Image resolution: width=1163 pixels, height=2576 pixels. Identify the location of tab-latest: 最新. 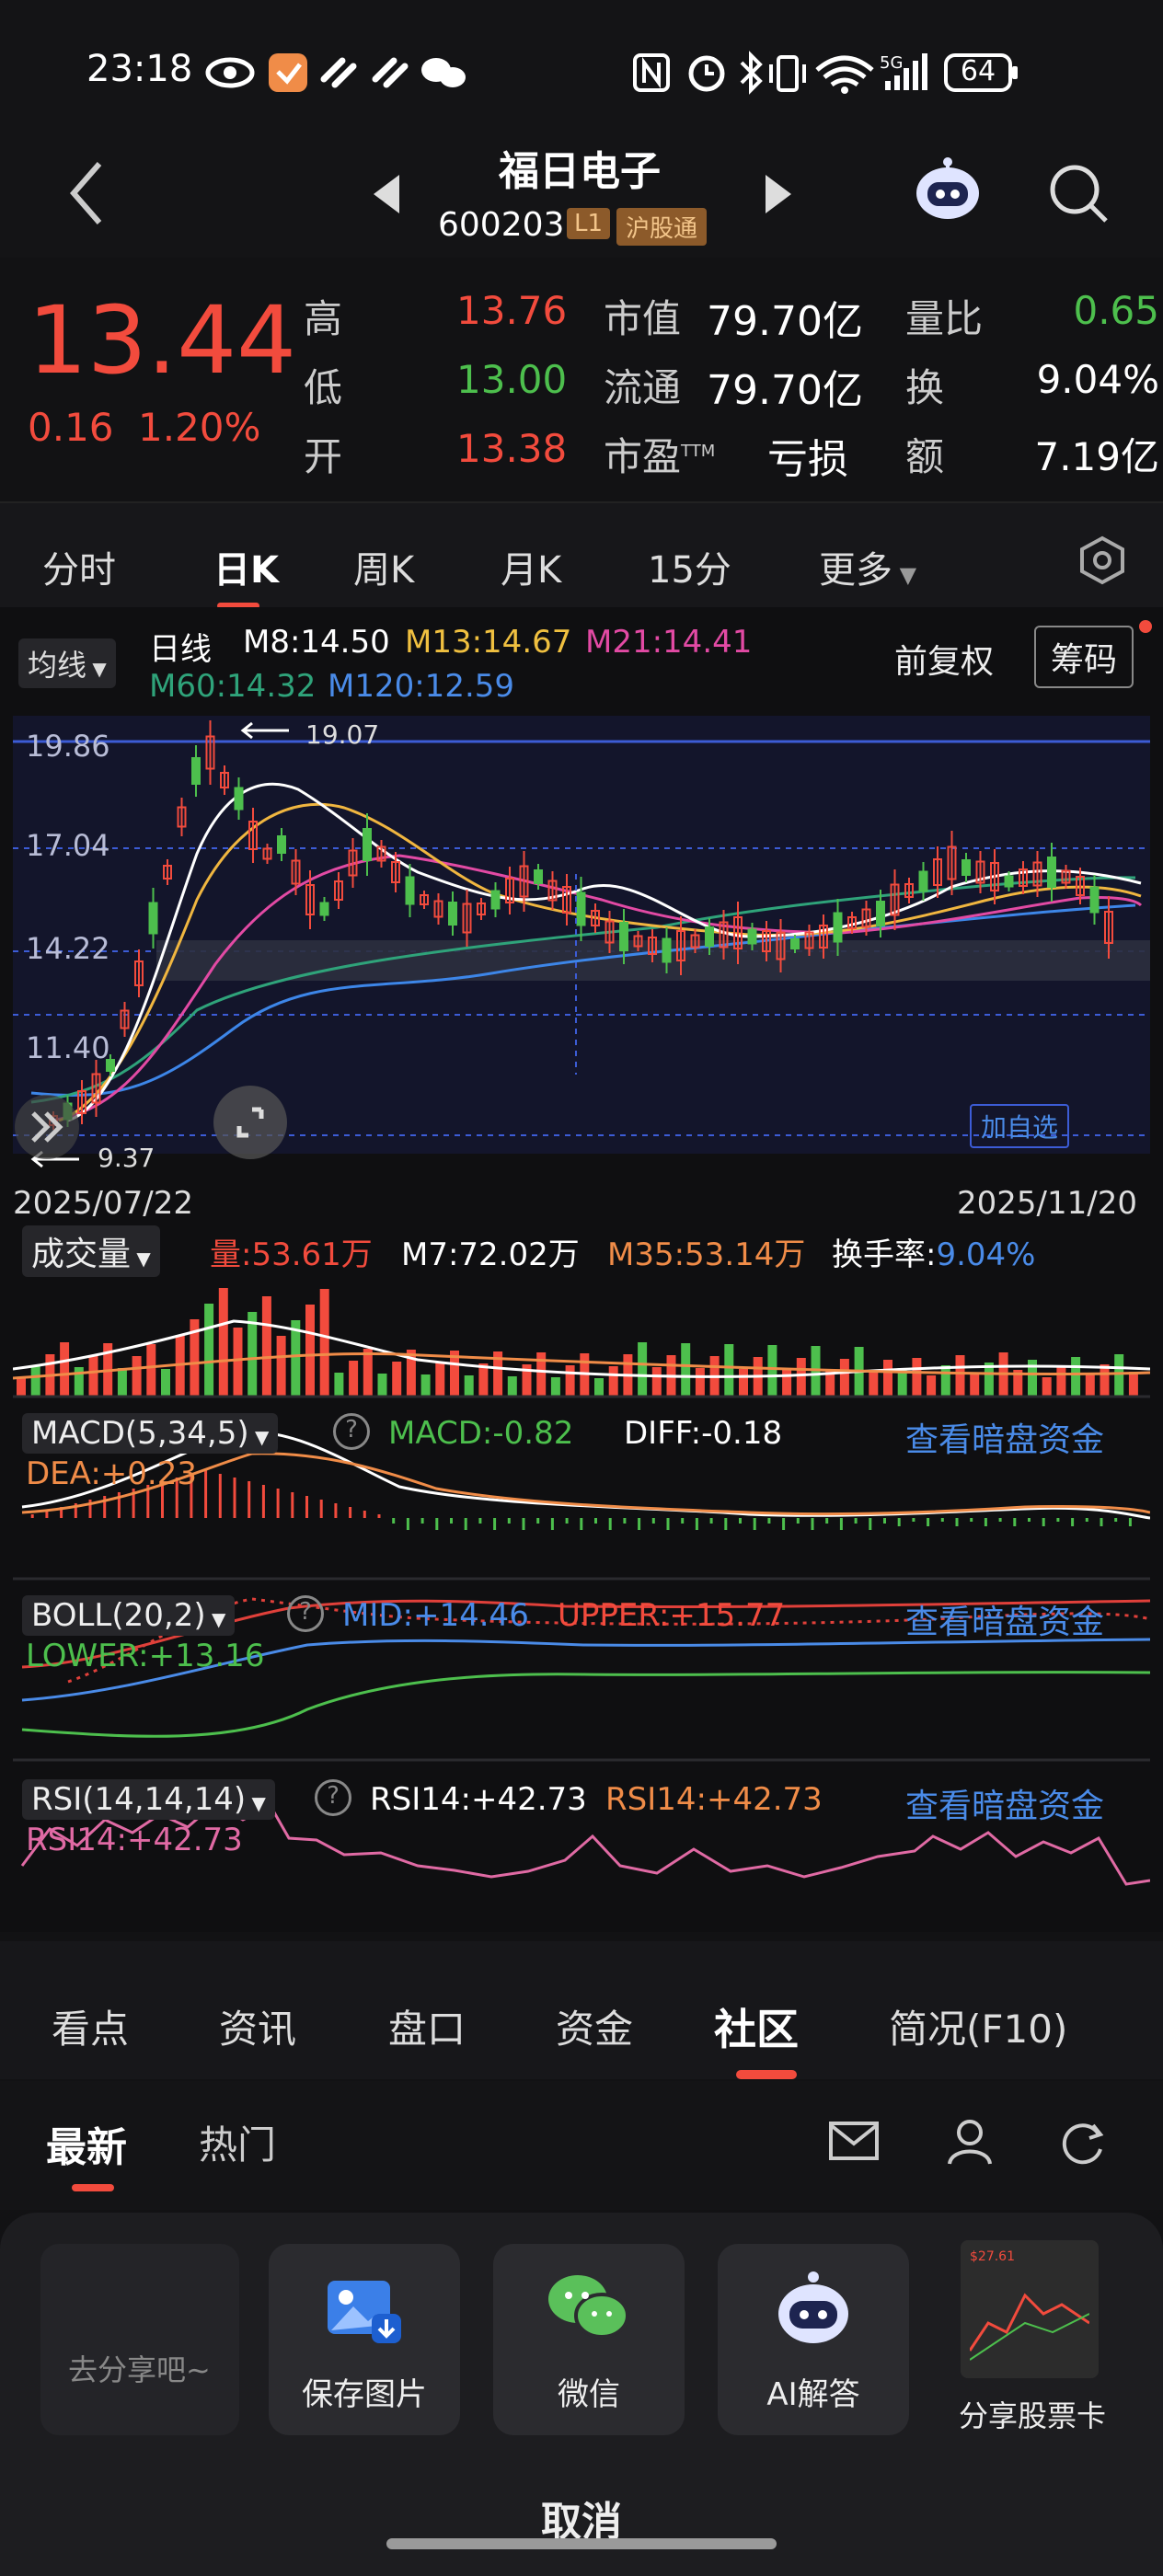
(87, 2143).